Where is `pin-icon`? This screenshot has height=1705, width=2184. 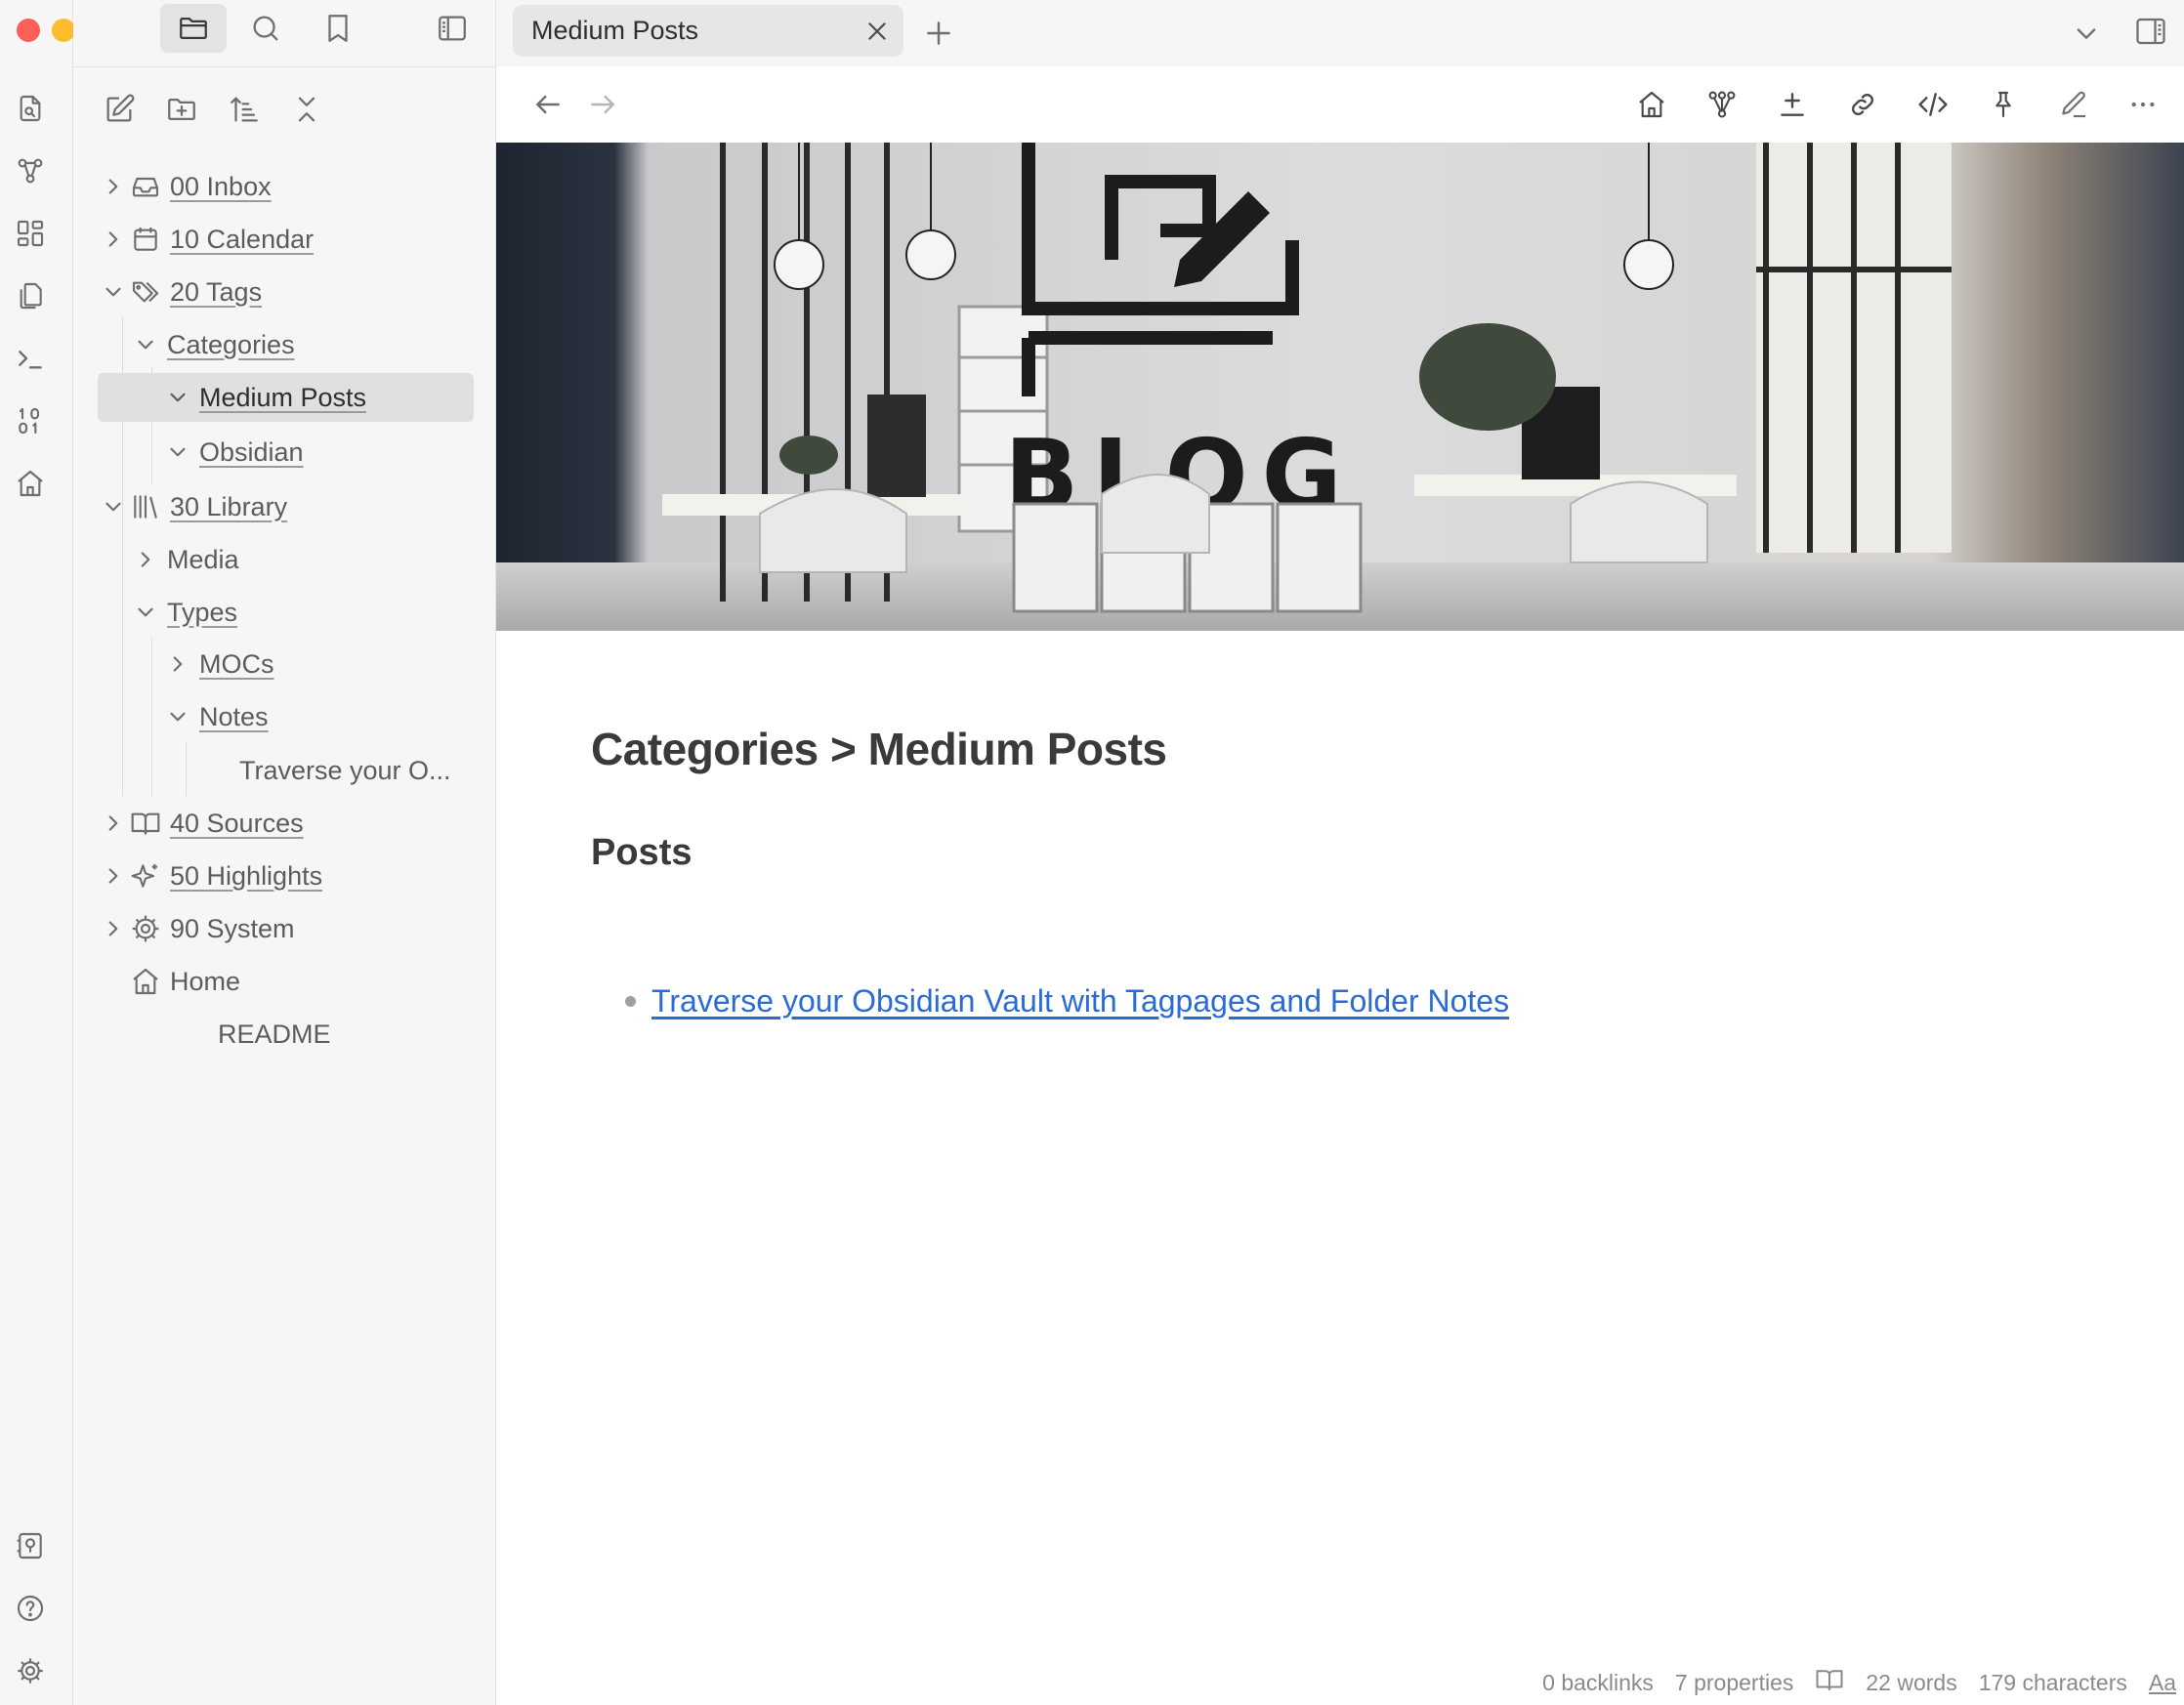 pin-icon is located at coordinates (2003, 104).